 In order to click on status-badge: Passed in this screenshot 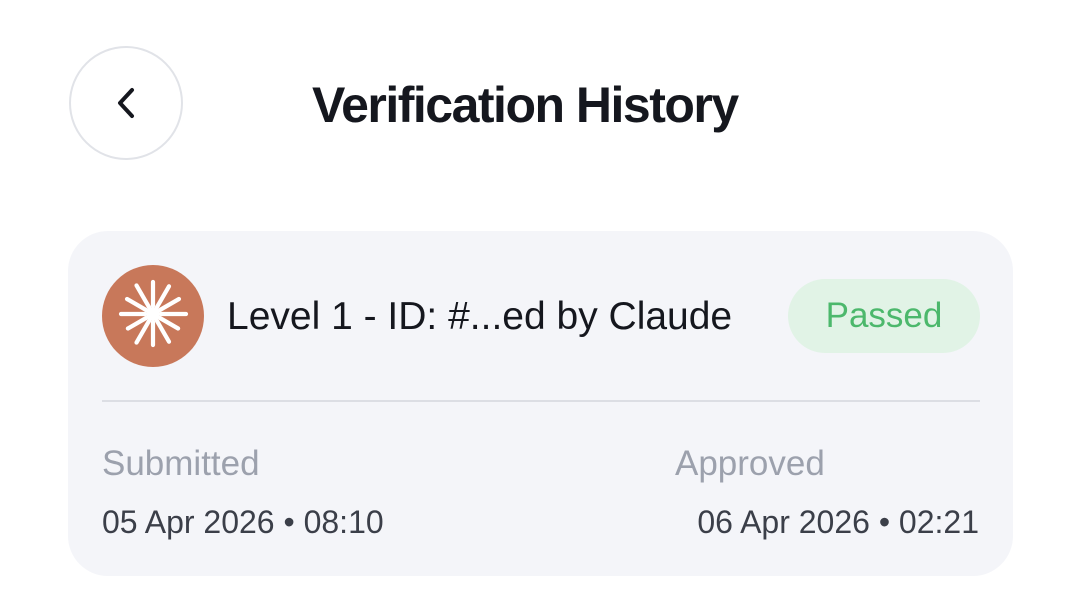, I will do `click(884, 316)`.